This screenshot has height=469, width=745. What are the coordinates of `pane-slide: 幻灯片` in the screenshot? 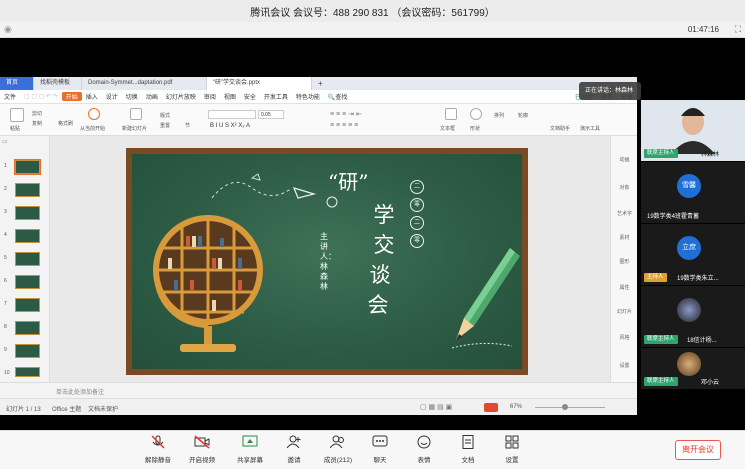 It's located at (624, 311).